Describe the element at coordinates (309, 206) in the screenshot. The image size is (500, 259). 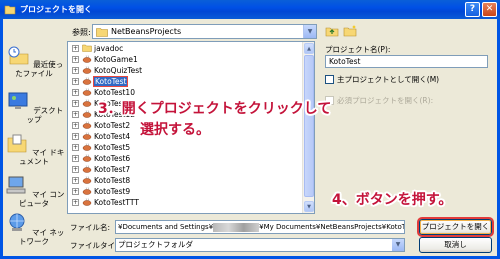
I see `scroll-down-icon: ▼` at that location.